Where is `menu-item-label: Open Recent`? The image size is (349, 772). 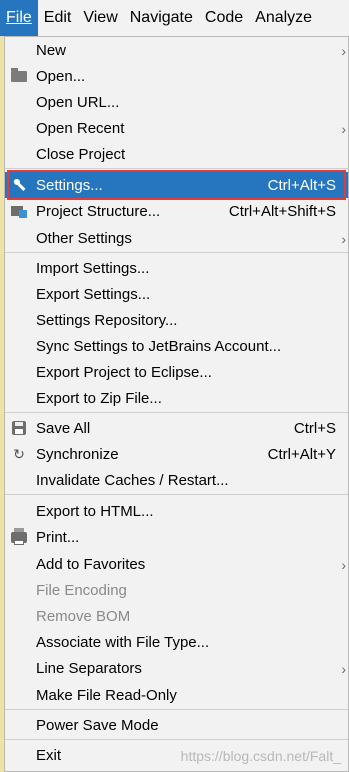
menu-item-label: Open Recent is located at coordinates (80, 128).